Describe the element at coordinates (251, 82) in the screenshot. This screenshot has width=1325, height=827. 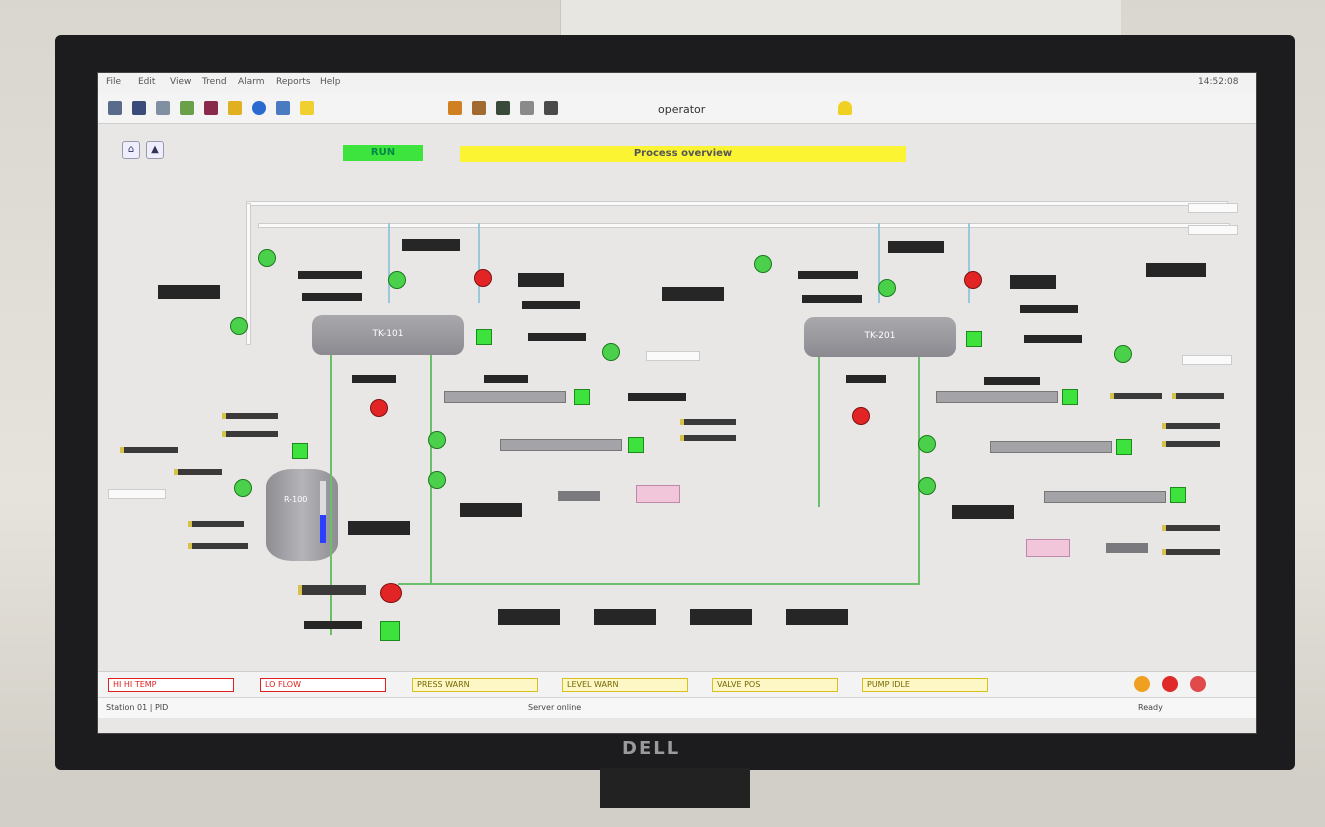
I see `menu-alarm: Alarm` at that location.